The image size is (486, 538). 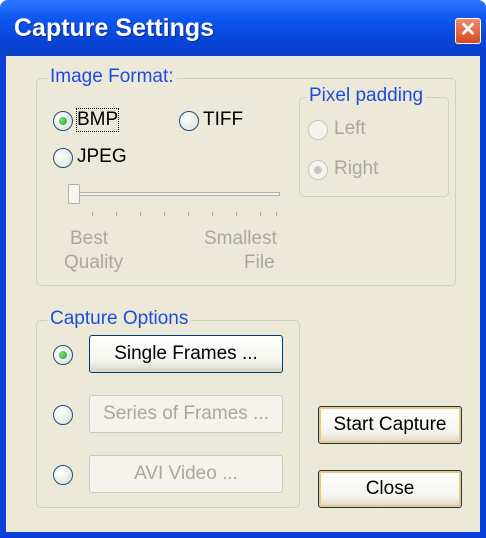 I want to click on left-padding-radio, so click(x=318, y=130).